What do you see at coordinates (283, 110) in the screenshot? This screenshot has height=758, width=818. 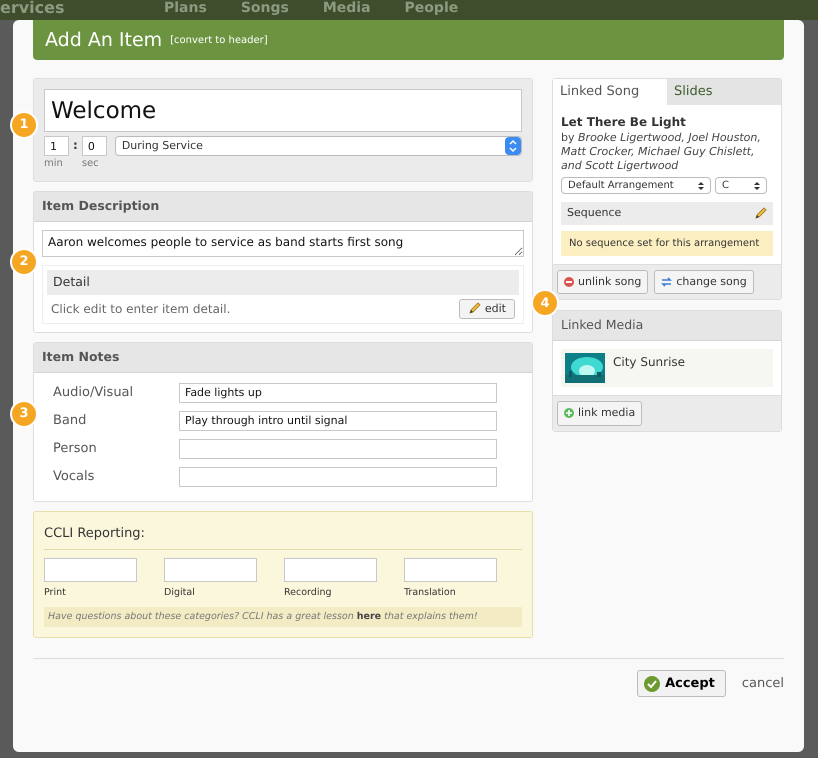 I see `title-field: Welcome` at bounding box center [283, 110].